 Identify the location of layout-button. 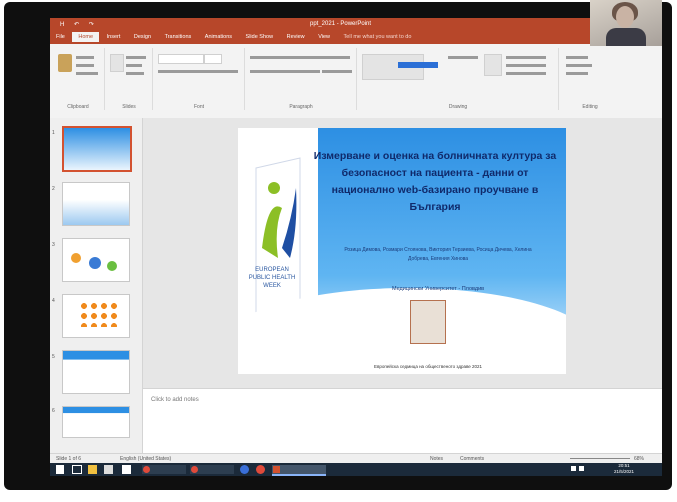
(136, 57).